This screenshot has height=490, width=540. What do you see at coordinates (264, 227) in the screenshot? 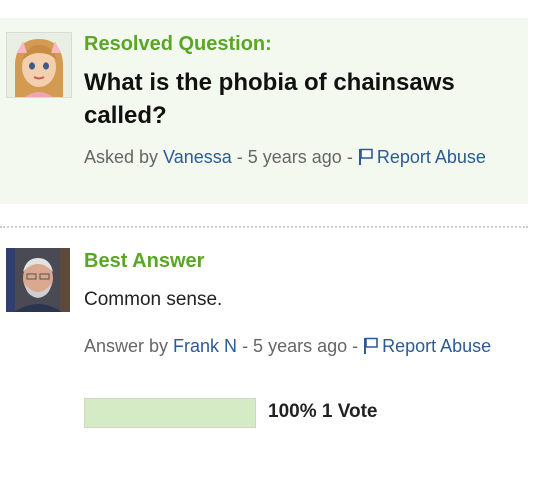
I see `section-divider` at bounding box center [264, 227].